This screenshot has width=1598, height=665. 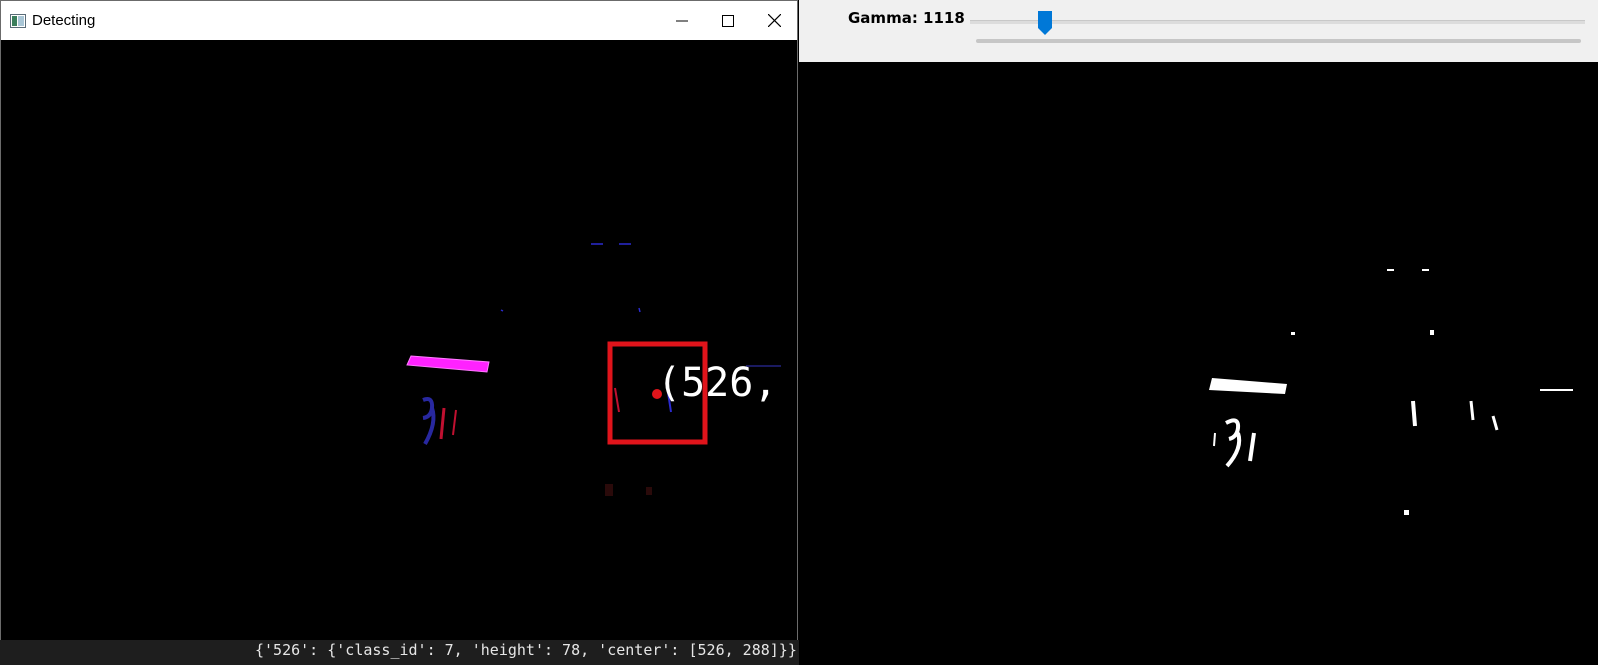 I want to click on title-bar: Detecting, so click(x=399, y=20).